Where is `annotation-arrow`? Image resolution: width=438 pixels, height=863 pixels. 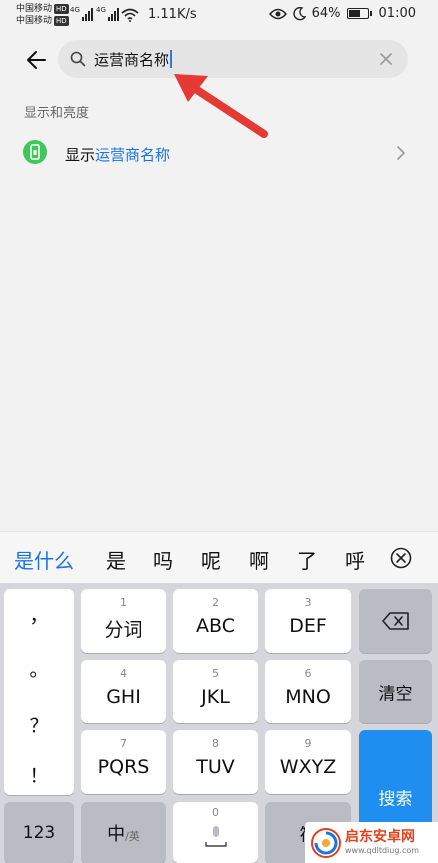
annotation-arrow is located at coordinates (221, 106).